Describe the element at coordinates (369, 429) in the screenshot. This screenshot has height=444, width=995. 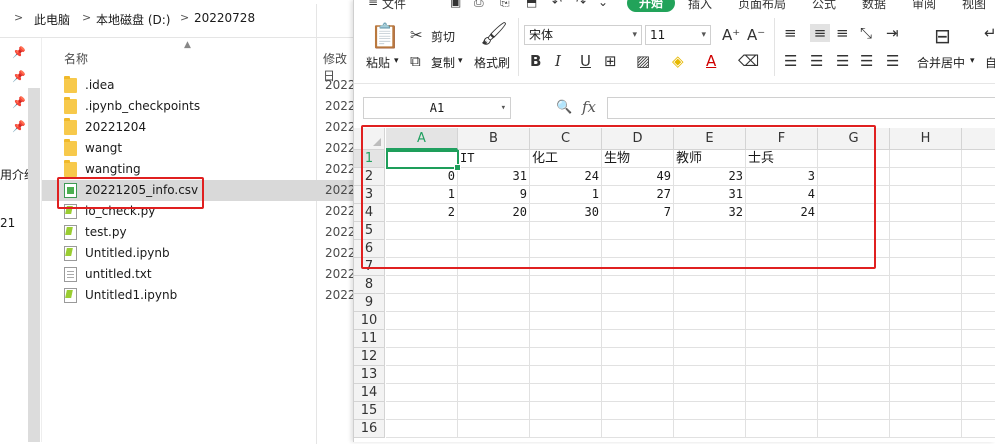
I see `row-header-16: 16` at that location.